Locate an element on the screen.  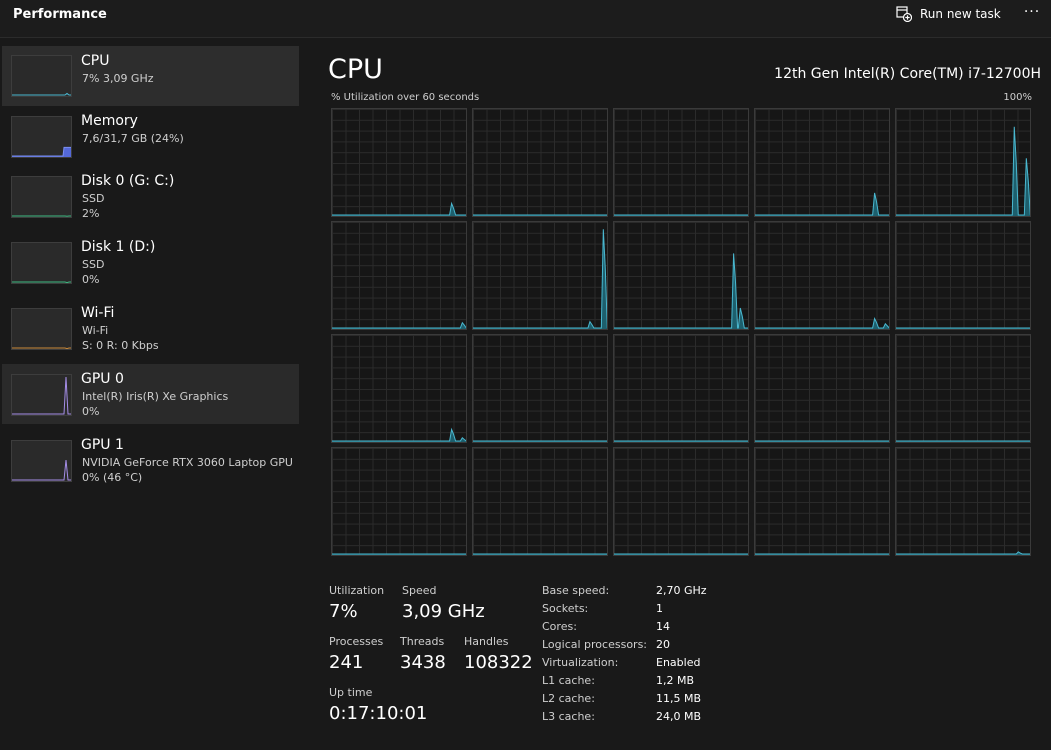
processes-label: Processes is located at coordinates (356, 641).